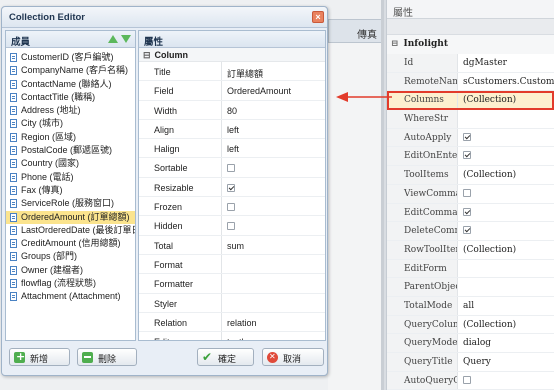 The height and width of the screenshot is (390, 554). I want to click on property-value: dgMaster, so click(506, 63).